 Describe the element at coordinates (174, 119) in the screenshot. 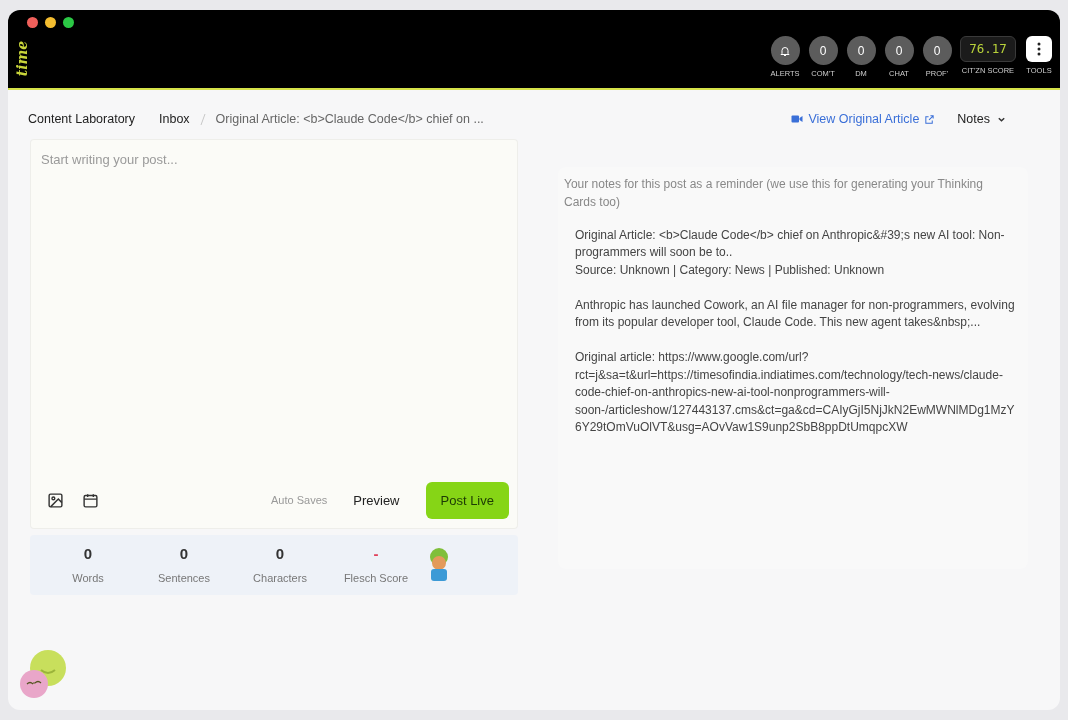

I see `breadcrumb-link: Inbox` at that location.